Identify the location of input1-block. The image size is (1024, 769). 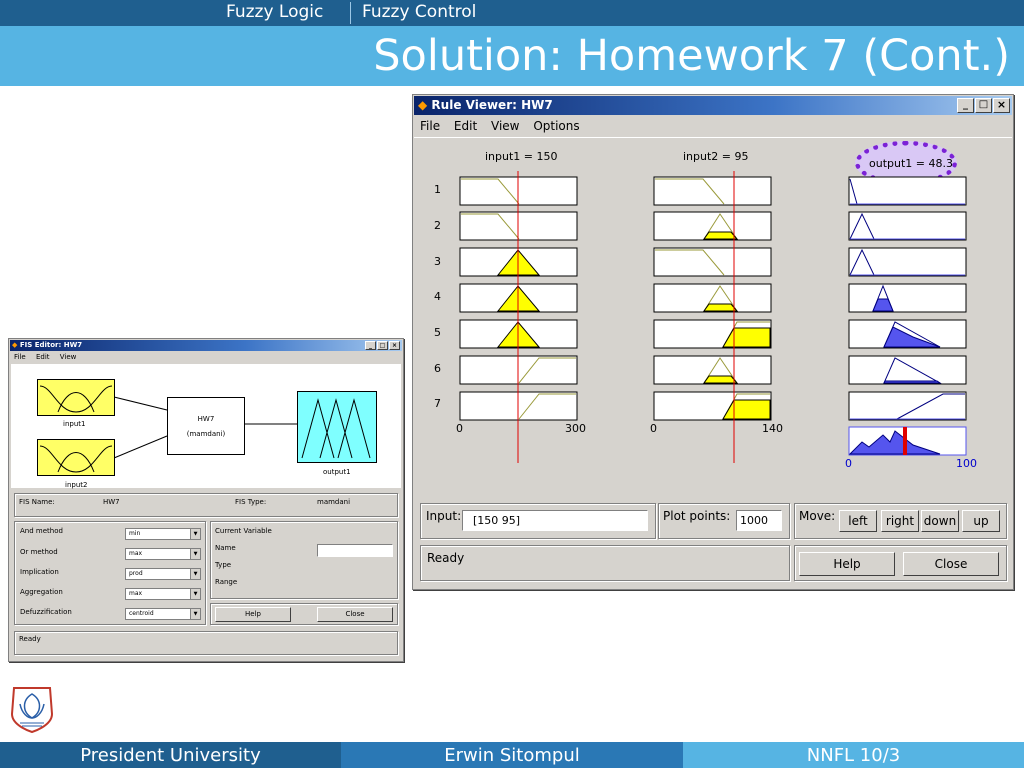
(76, 397).